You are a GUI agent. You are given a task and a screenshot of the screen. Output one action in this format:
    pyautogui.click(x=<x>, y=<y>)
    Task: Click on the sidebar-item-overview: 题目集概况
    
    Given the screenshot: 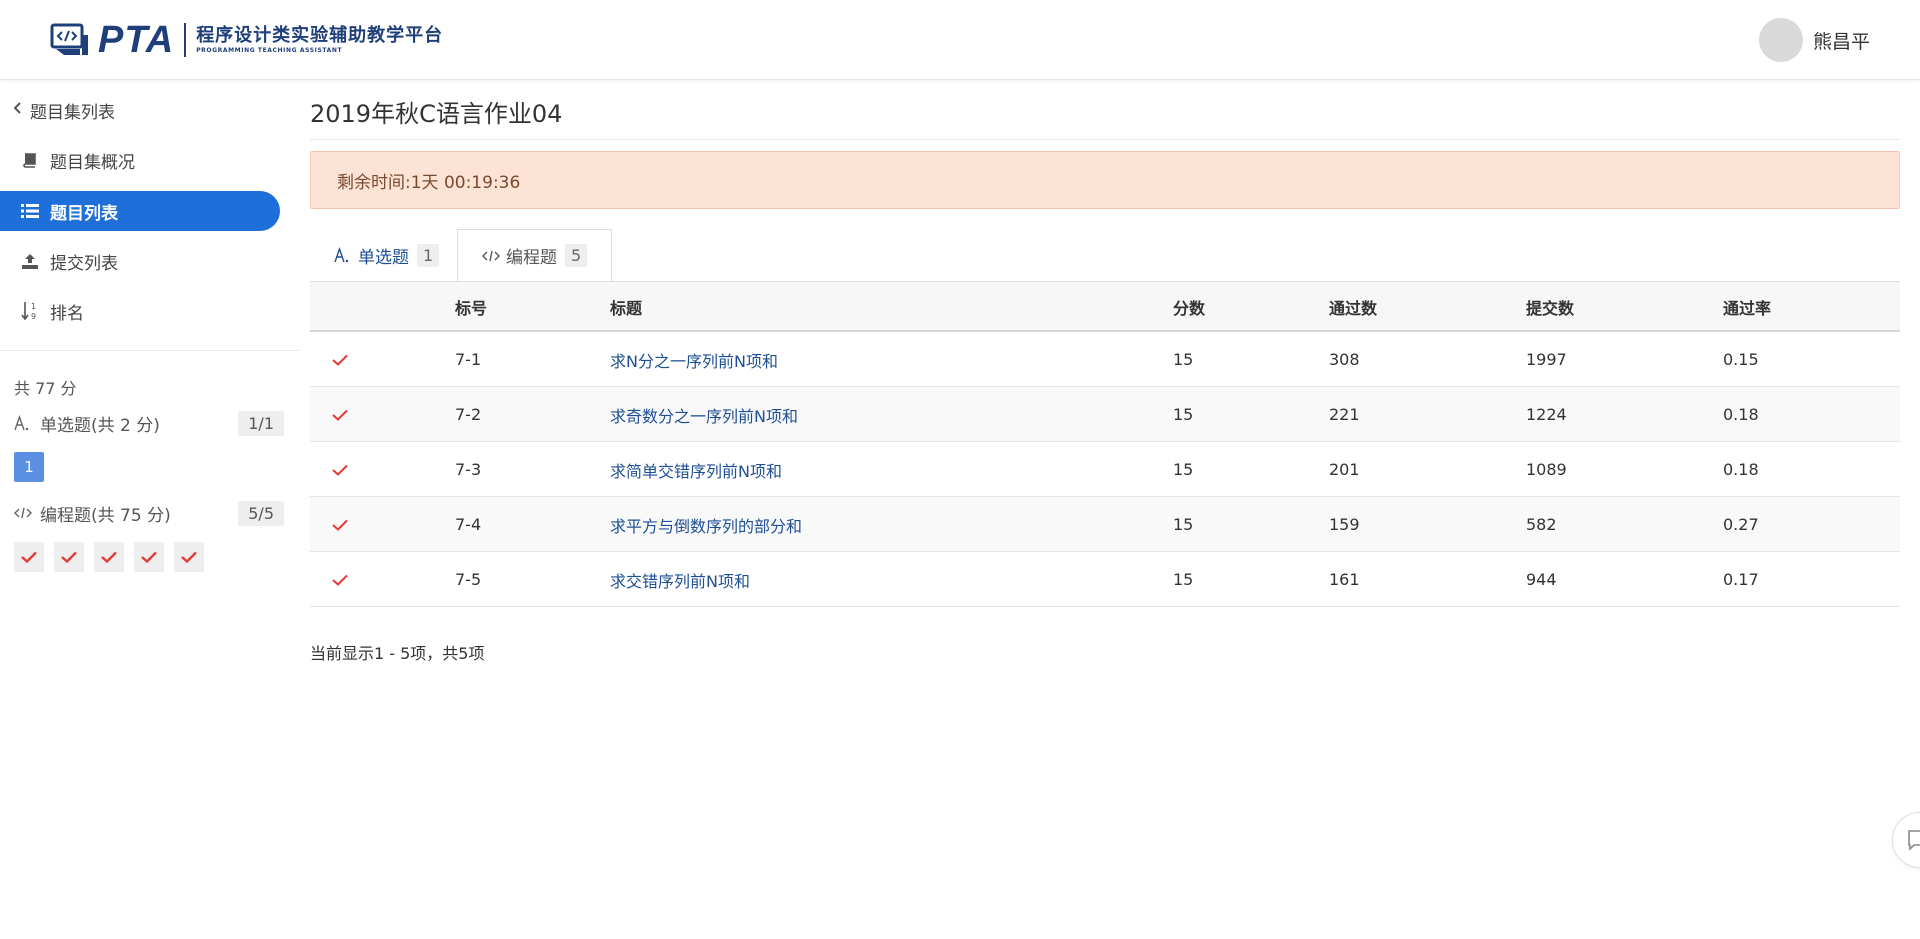 What is the action you would take?
    pyautogui.click(x=140, y=160)
    